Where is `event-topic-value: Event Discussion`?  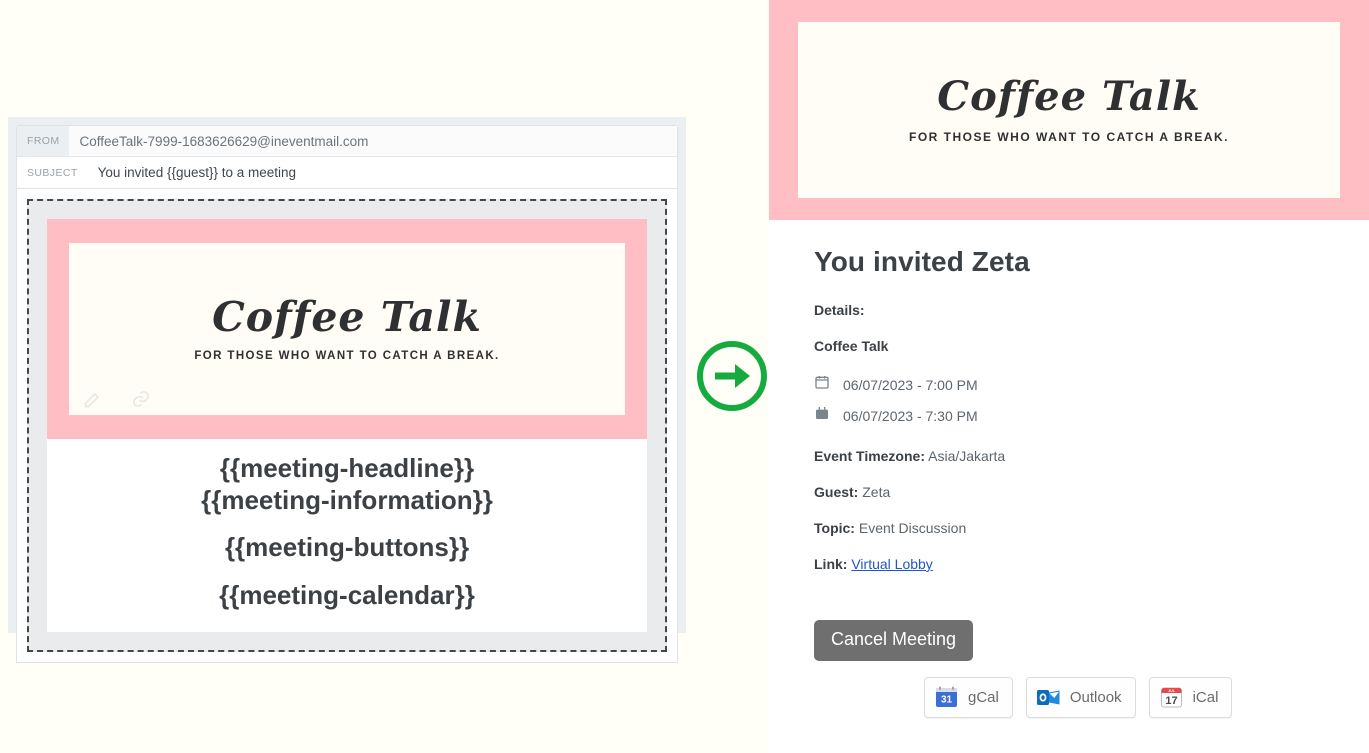 event-topic-value: Event Discussion is located at coordinates (912, 528).